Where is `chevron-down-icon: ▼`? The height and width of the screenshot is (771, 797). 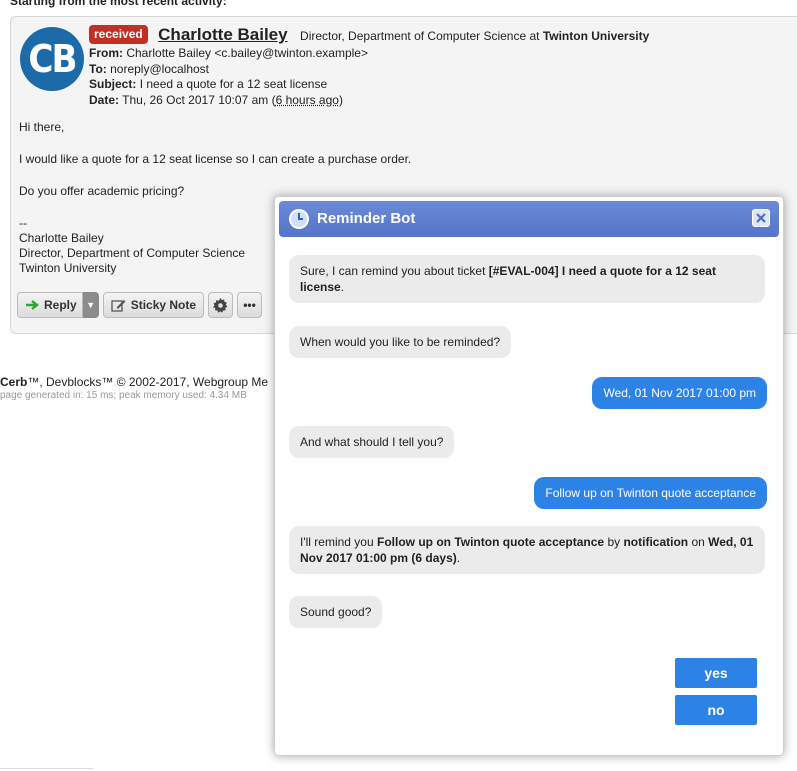 chevron-down-icon: ▼ is located at coordinates (91, 305).